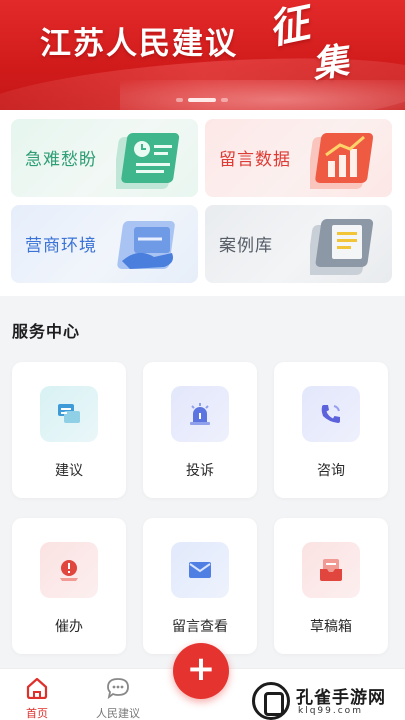 This screenshot has height=720, width=405. I want to click on service-label: 咨询, so click(331, 471).